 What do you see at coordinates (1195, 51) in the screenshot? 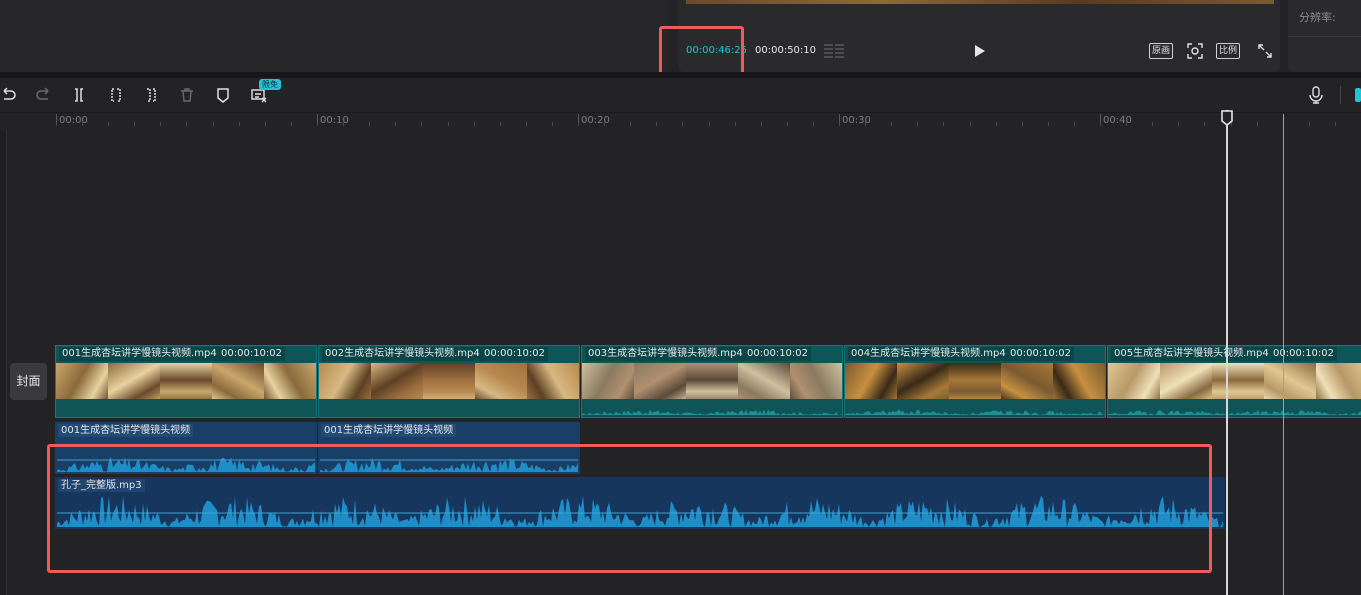
I see `screenshot-frame-icon` at bounding box center [1195, 51].